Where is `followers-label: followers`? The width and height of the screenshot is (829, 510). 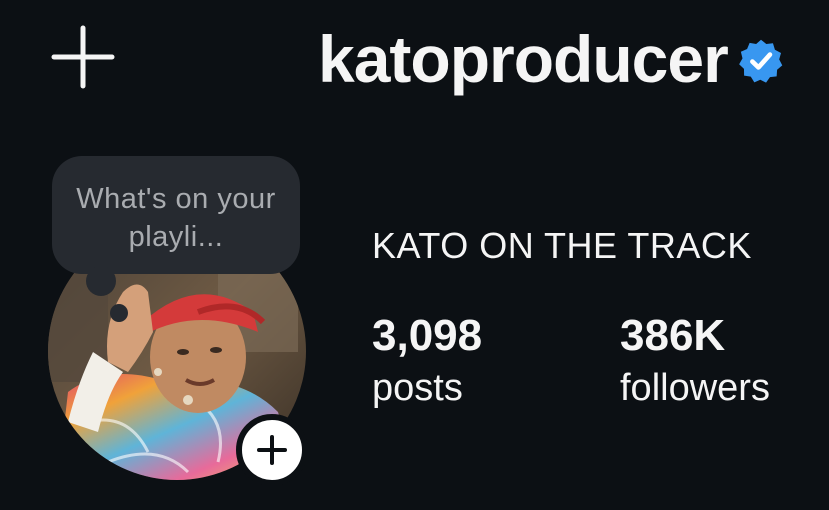
followers-label: followers is located at coordinates (695, 388).